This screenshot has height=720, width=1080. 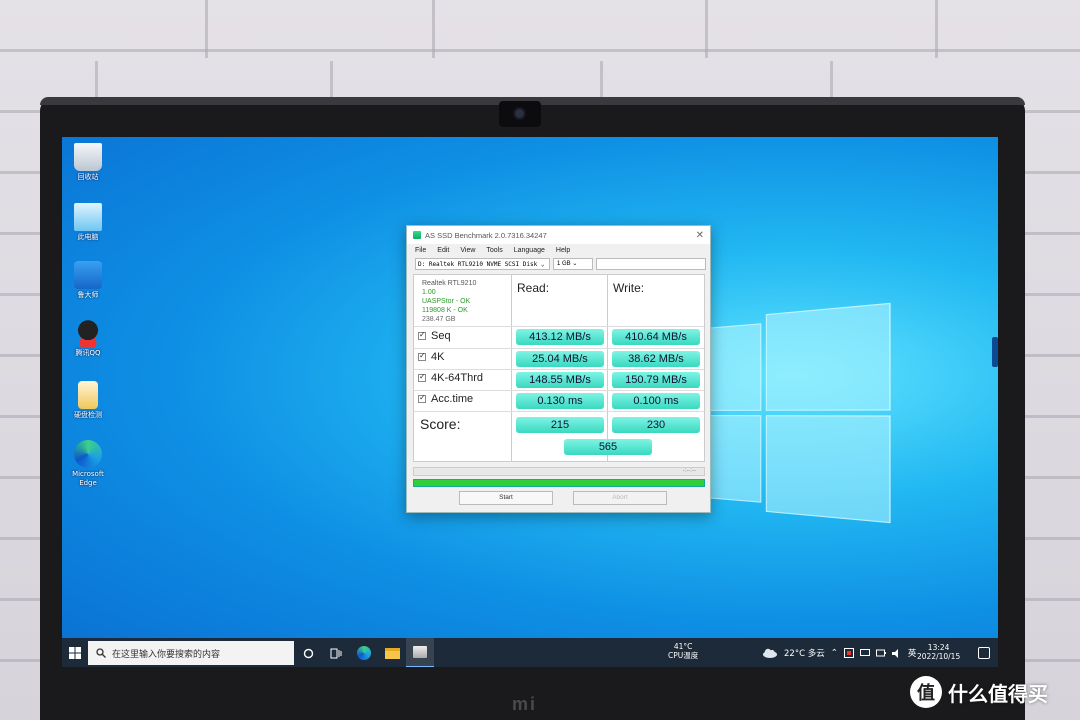 I want to click on notification-icon, so click(x=984, y=653).